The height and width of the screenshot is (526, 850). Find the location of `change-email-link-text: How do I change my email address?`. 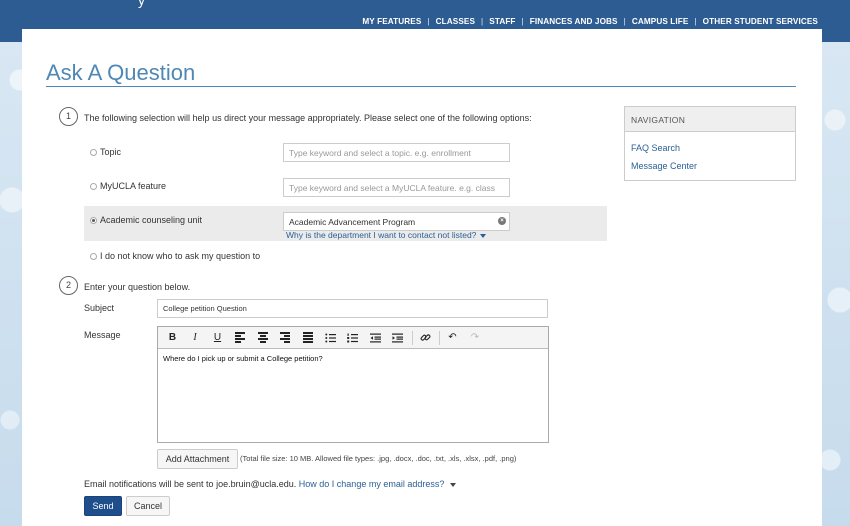

change-email-link-text: How do I change my email address? is located at coordinates (371, 484).